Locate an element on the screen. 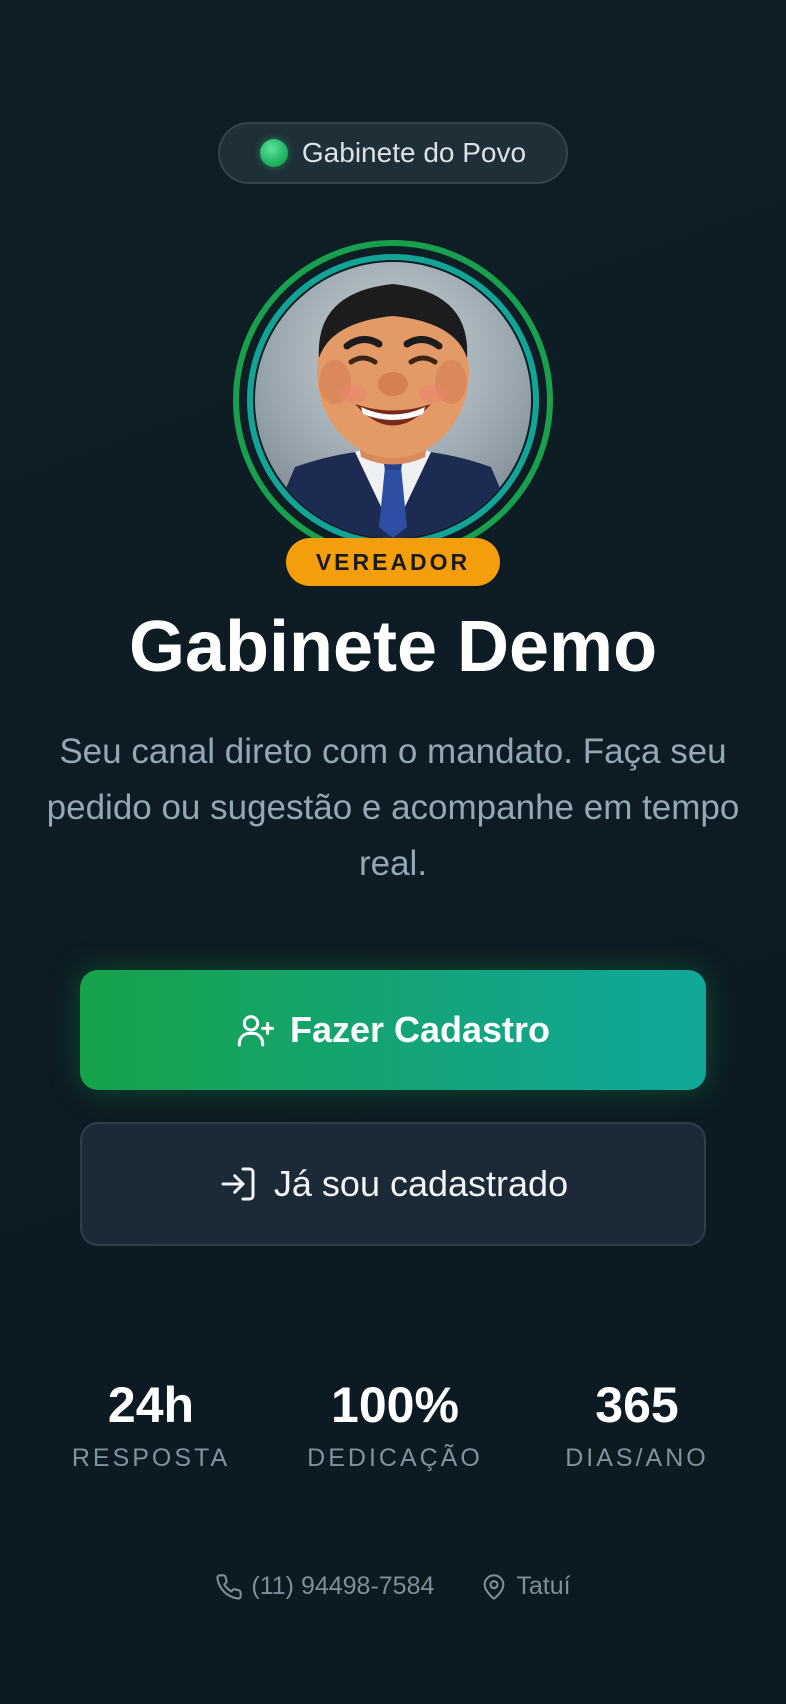 The image size is (786, 1704). login-button: Já sou cadastrado is located at coordinates (393, 1184).